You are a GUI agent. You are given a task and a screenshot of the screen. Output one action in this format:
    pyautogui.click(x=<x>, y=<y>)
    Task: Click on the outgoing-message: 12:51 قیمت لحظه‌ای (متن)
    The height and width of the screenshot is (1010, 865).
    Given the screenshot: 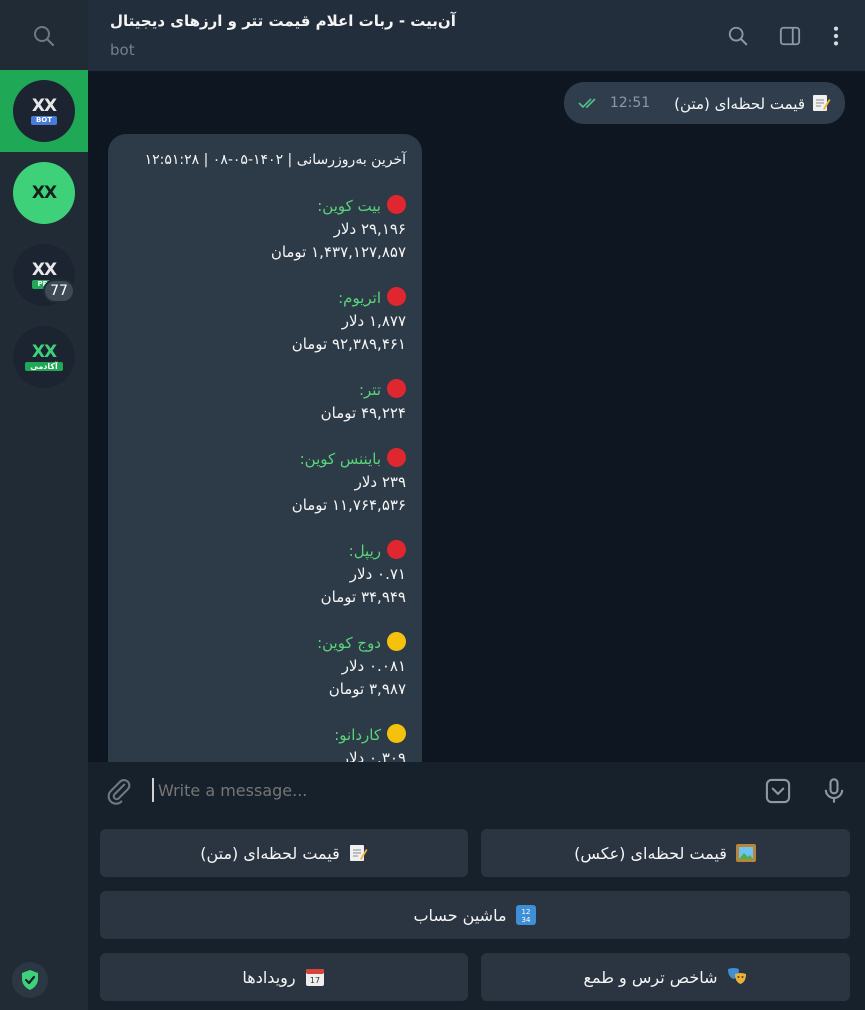 What is the action you would take?
    pyautogui.click(x=704, y=103)
    